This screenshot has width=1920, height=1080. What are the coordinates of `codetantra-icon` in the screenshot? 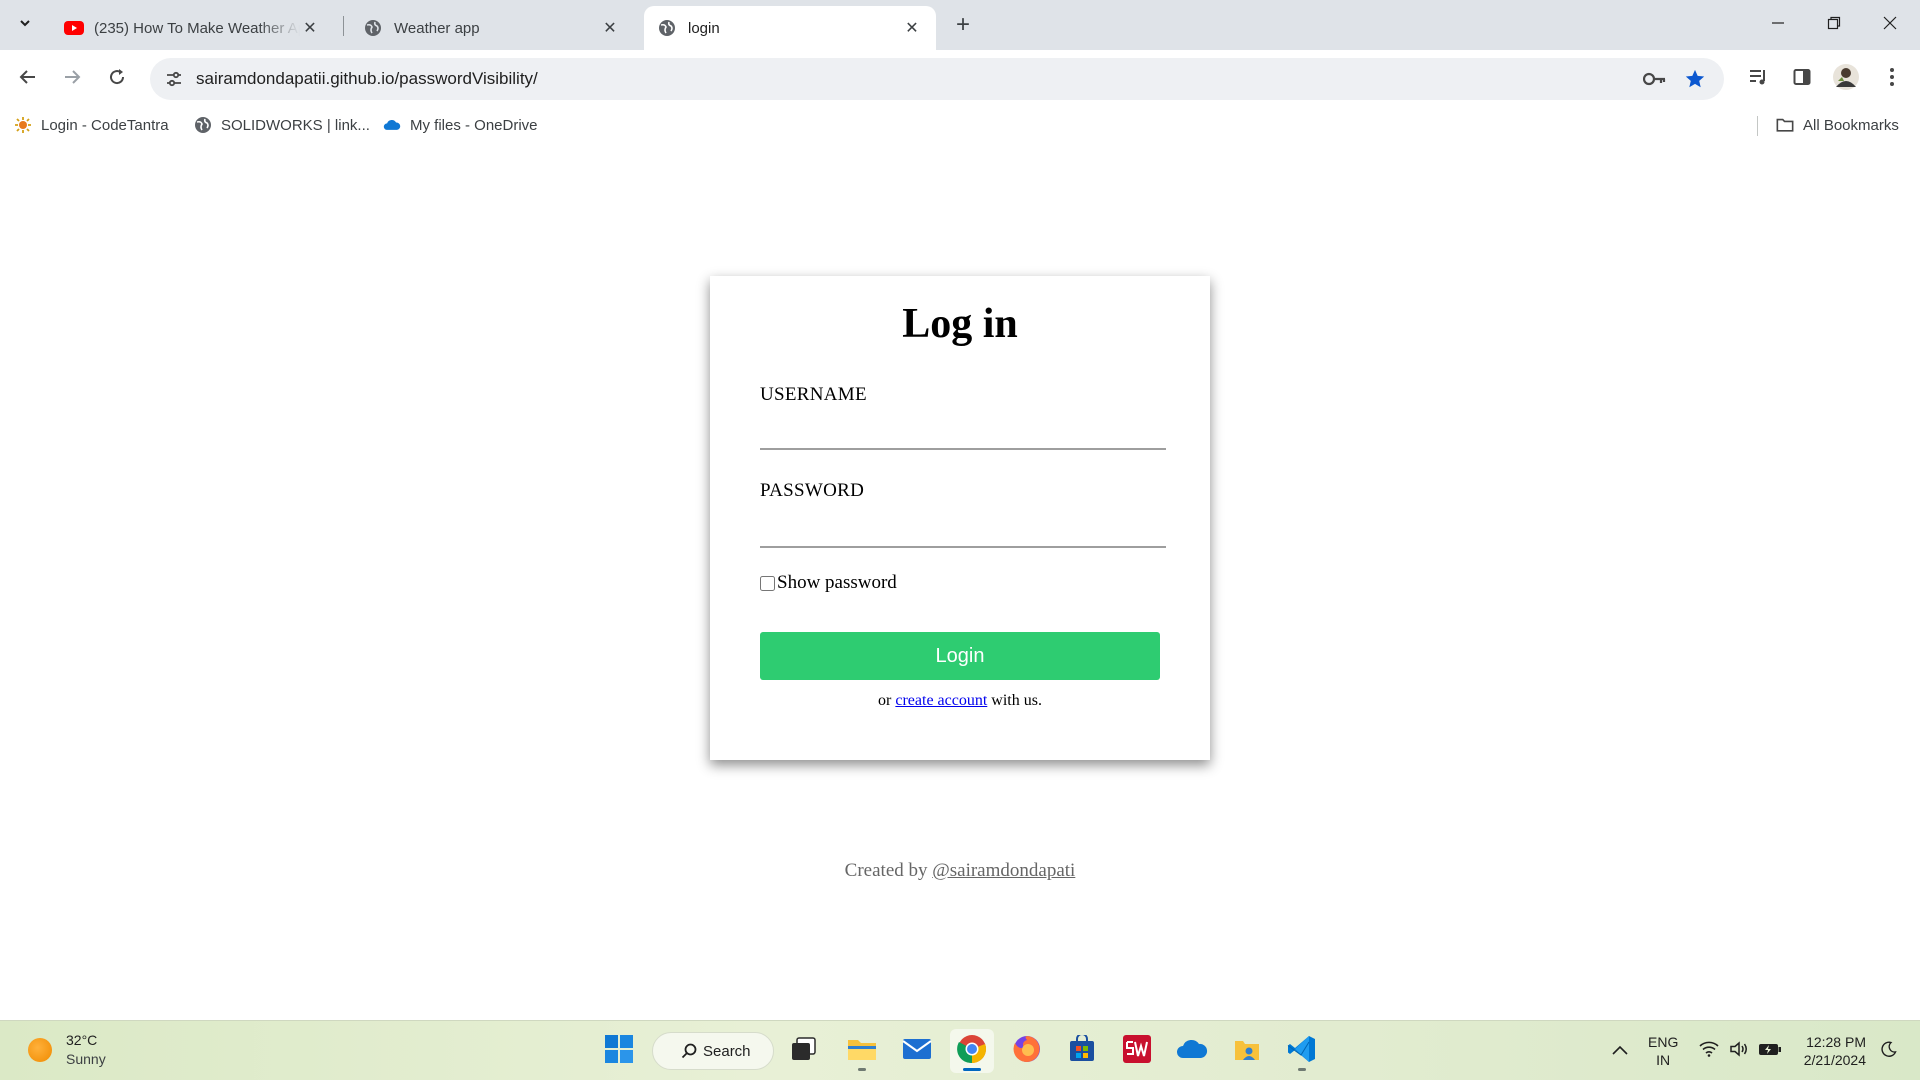 It's located at (23, 125).